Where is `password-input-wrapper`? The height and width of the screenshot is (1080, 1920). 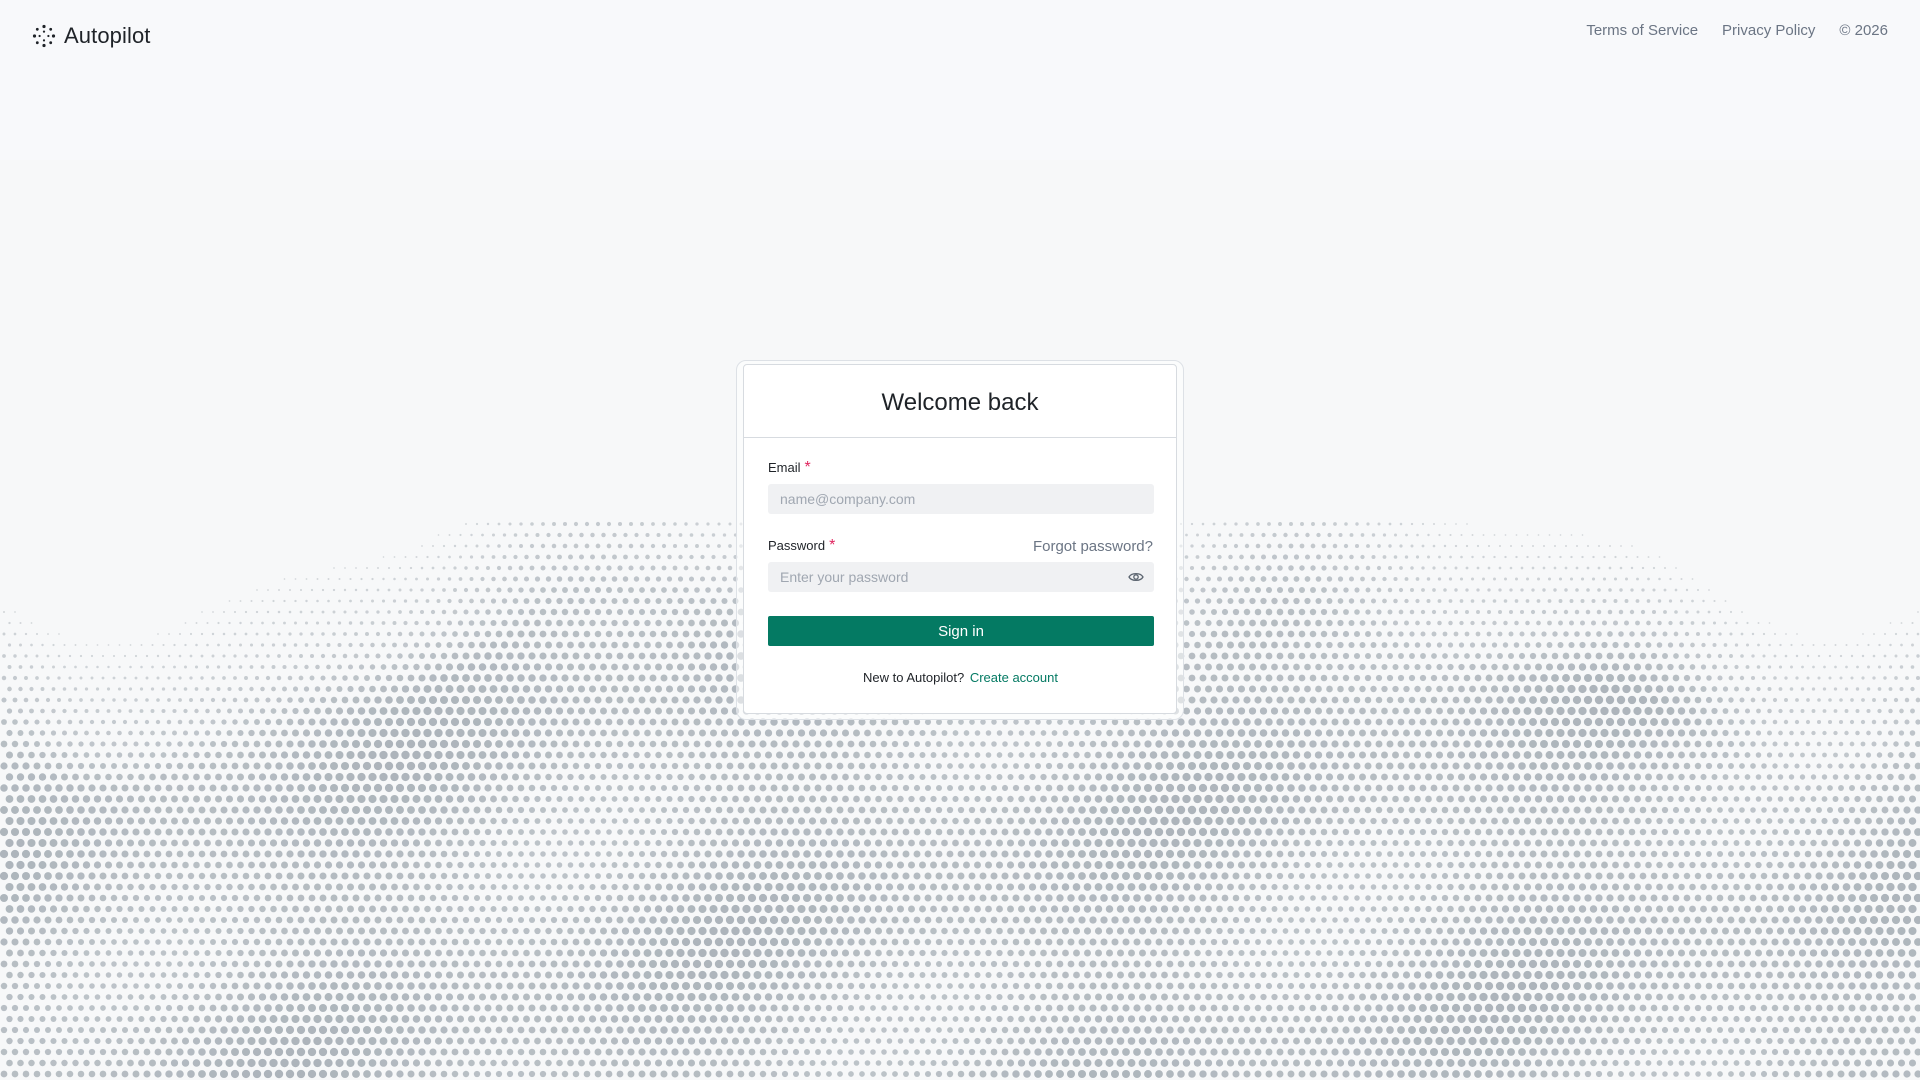 password-input-wrapper is located at coordinates (961, 577).